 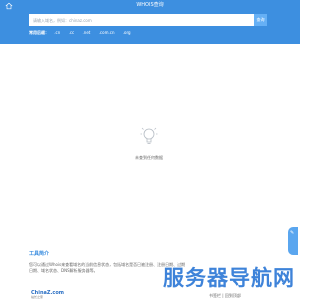 I want to click on quick-tld-links: 常用后缀： .cn .cc .net .com.cn .org, so click(x=83, y=33).